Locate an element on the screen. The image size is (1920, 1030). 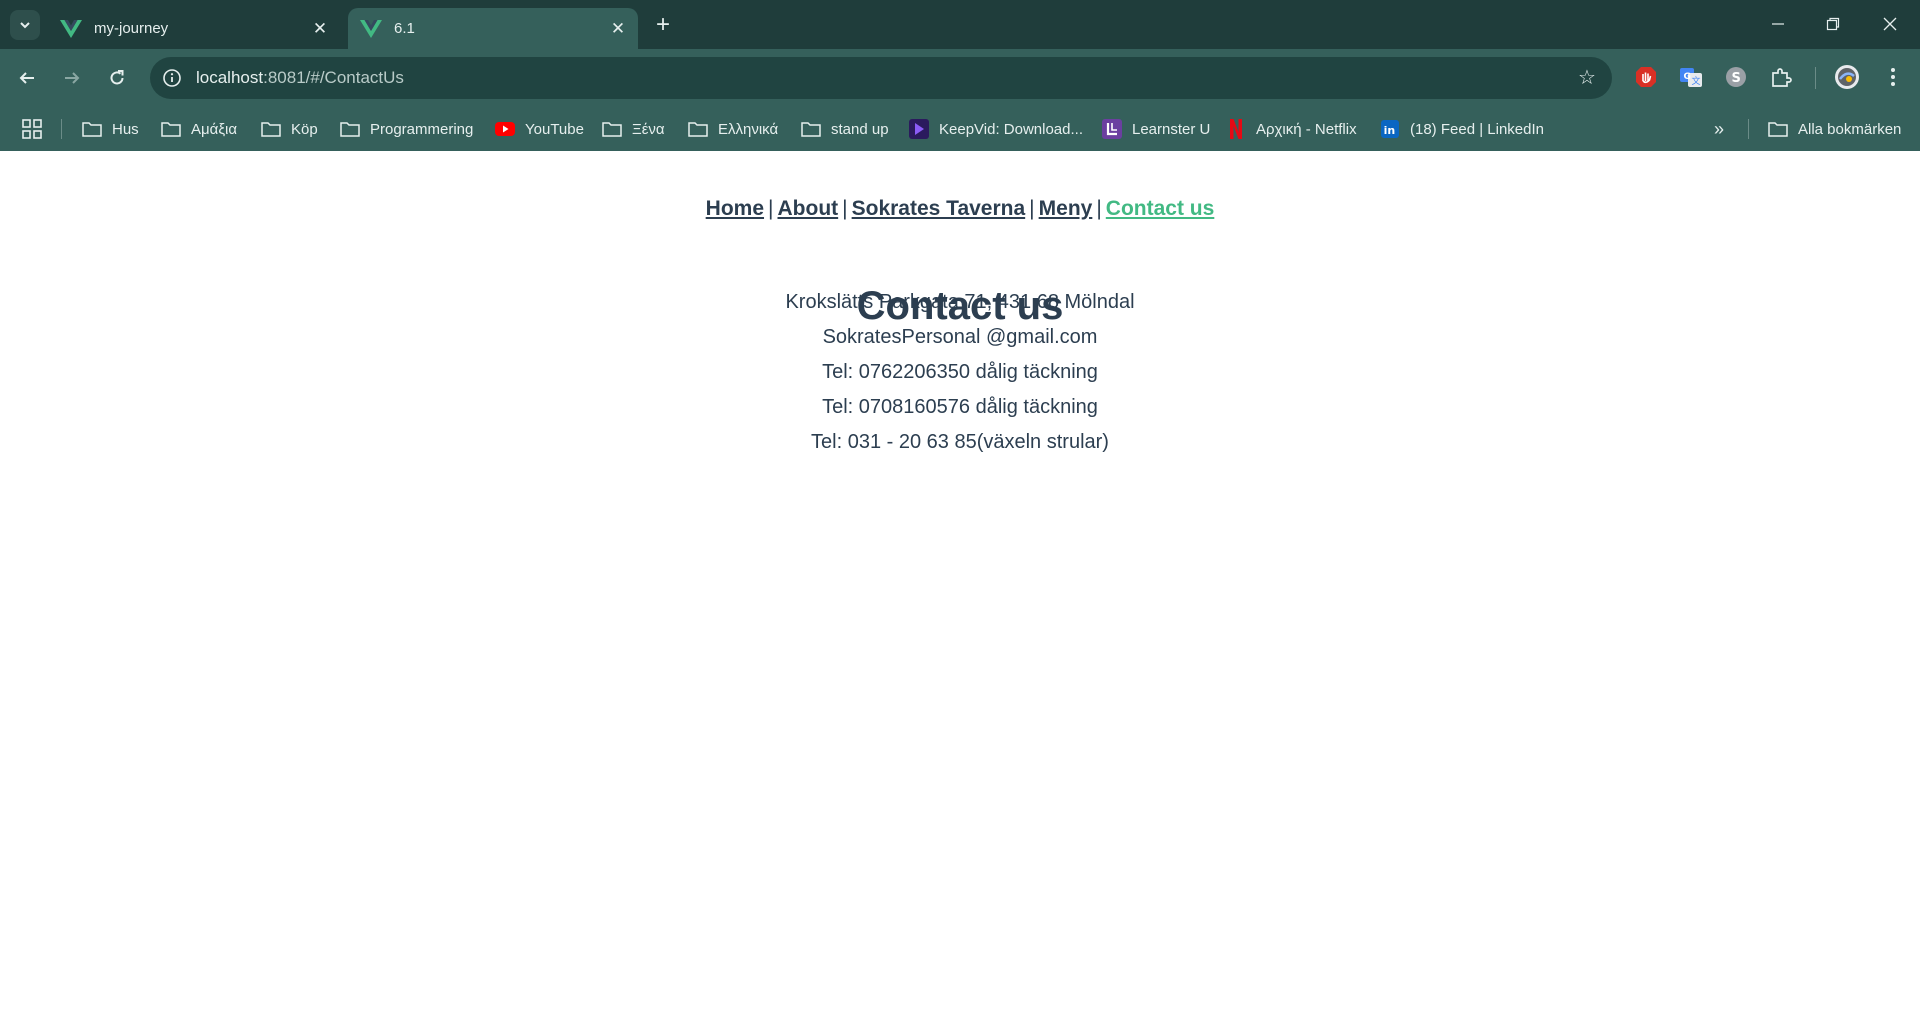
svg-text: G is located at coordinates (1687, 77).